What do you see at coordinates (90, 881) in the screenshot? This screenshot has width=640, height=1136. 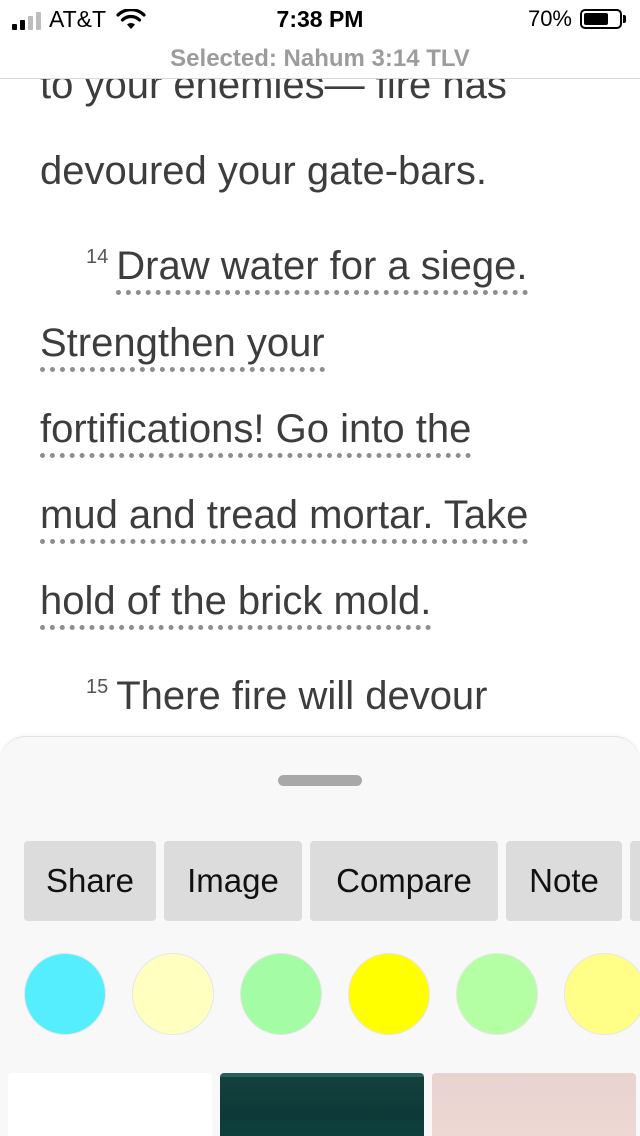 I see `share-button: Share` at bounding box center [90, 881].